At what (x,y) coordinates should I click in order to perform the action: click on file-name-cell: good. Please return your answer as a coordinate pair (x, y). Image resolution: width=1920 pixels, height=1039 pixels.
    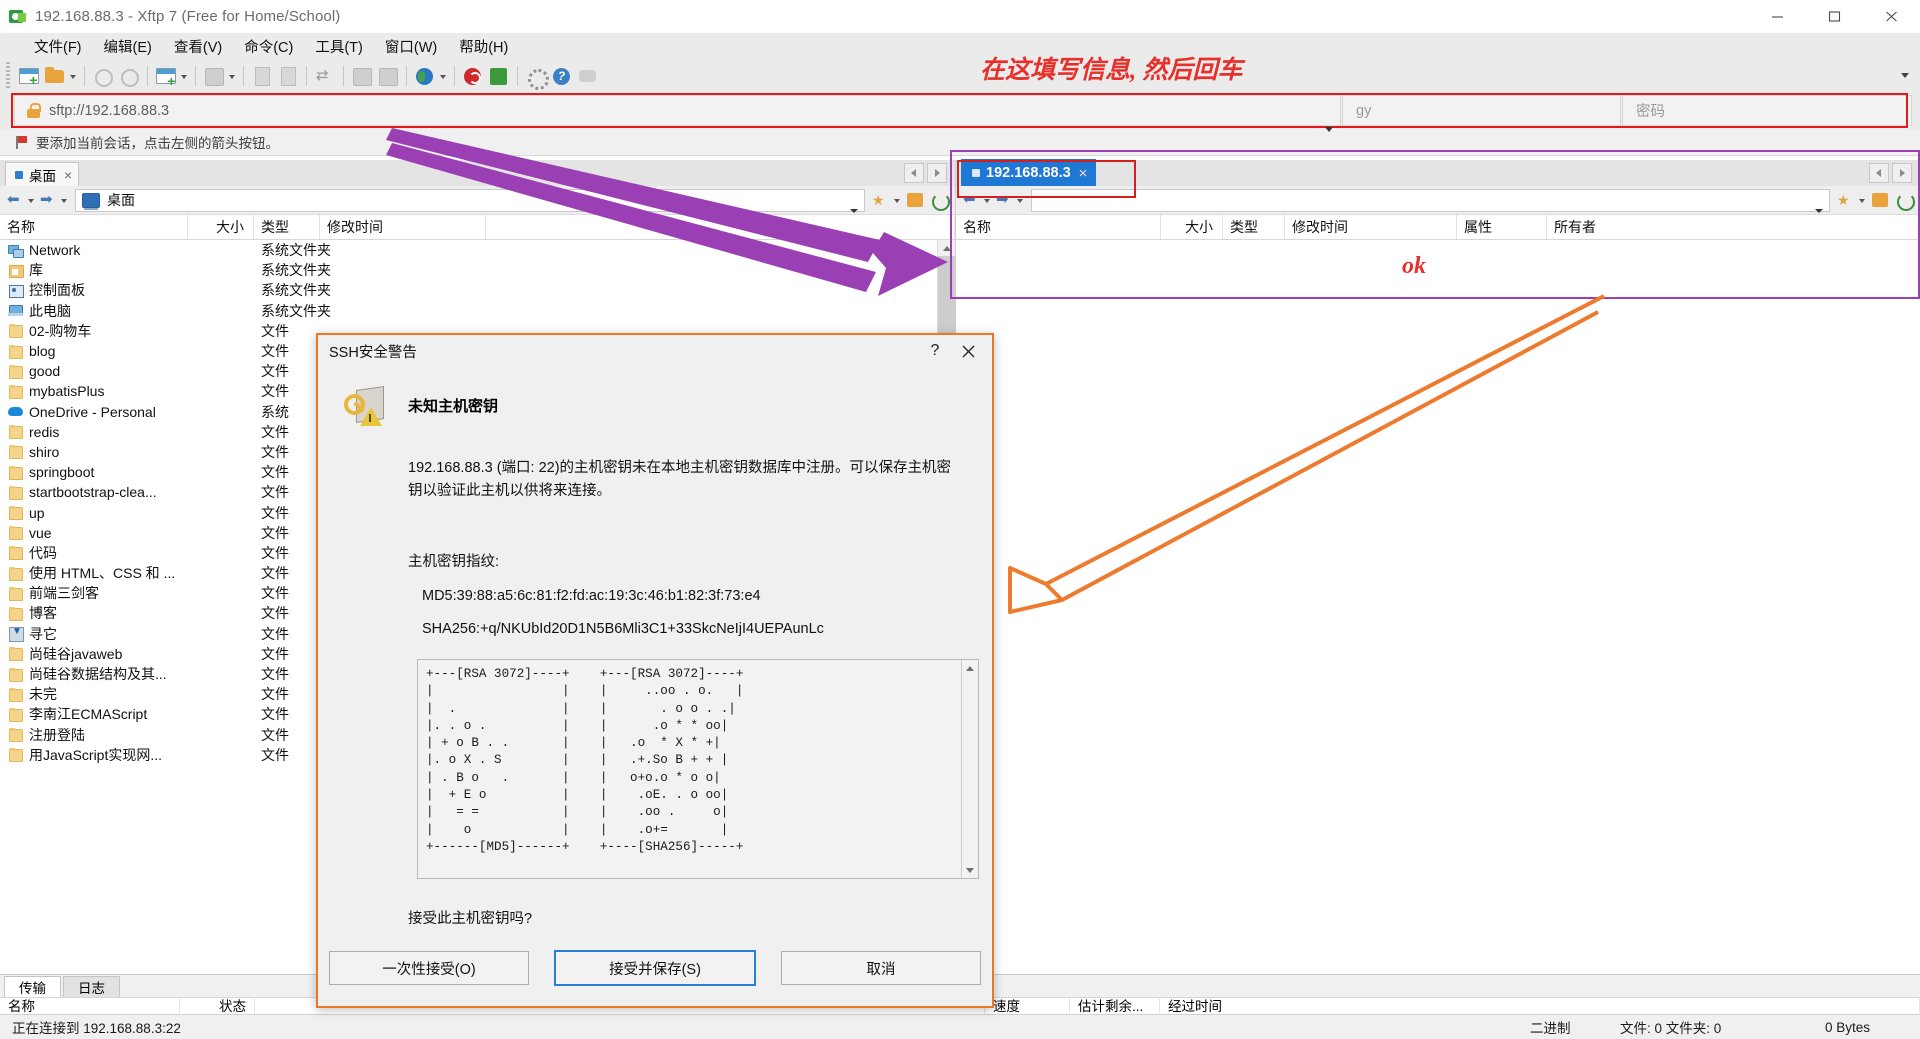
    Looking at the image, I should click on (94, 371).